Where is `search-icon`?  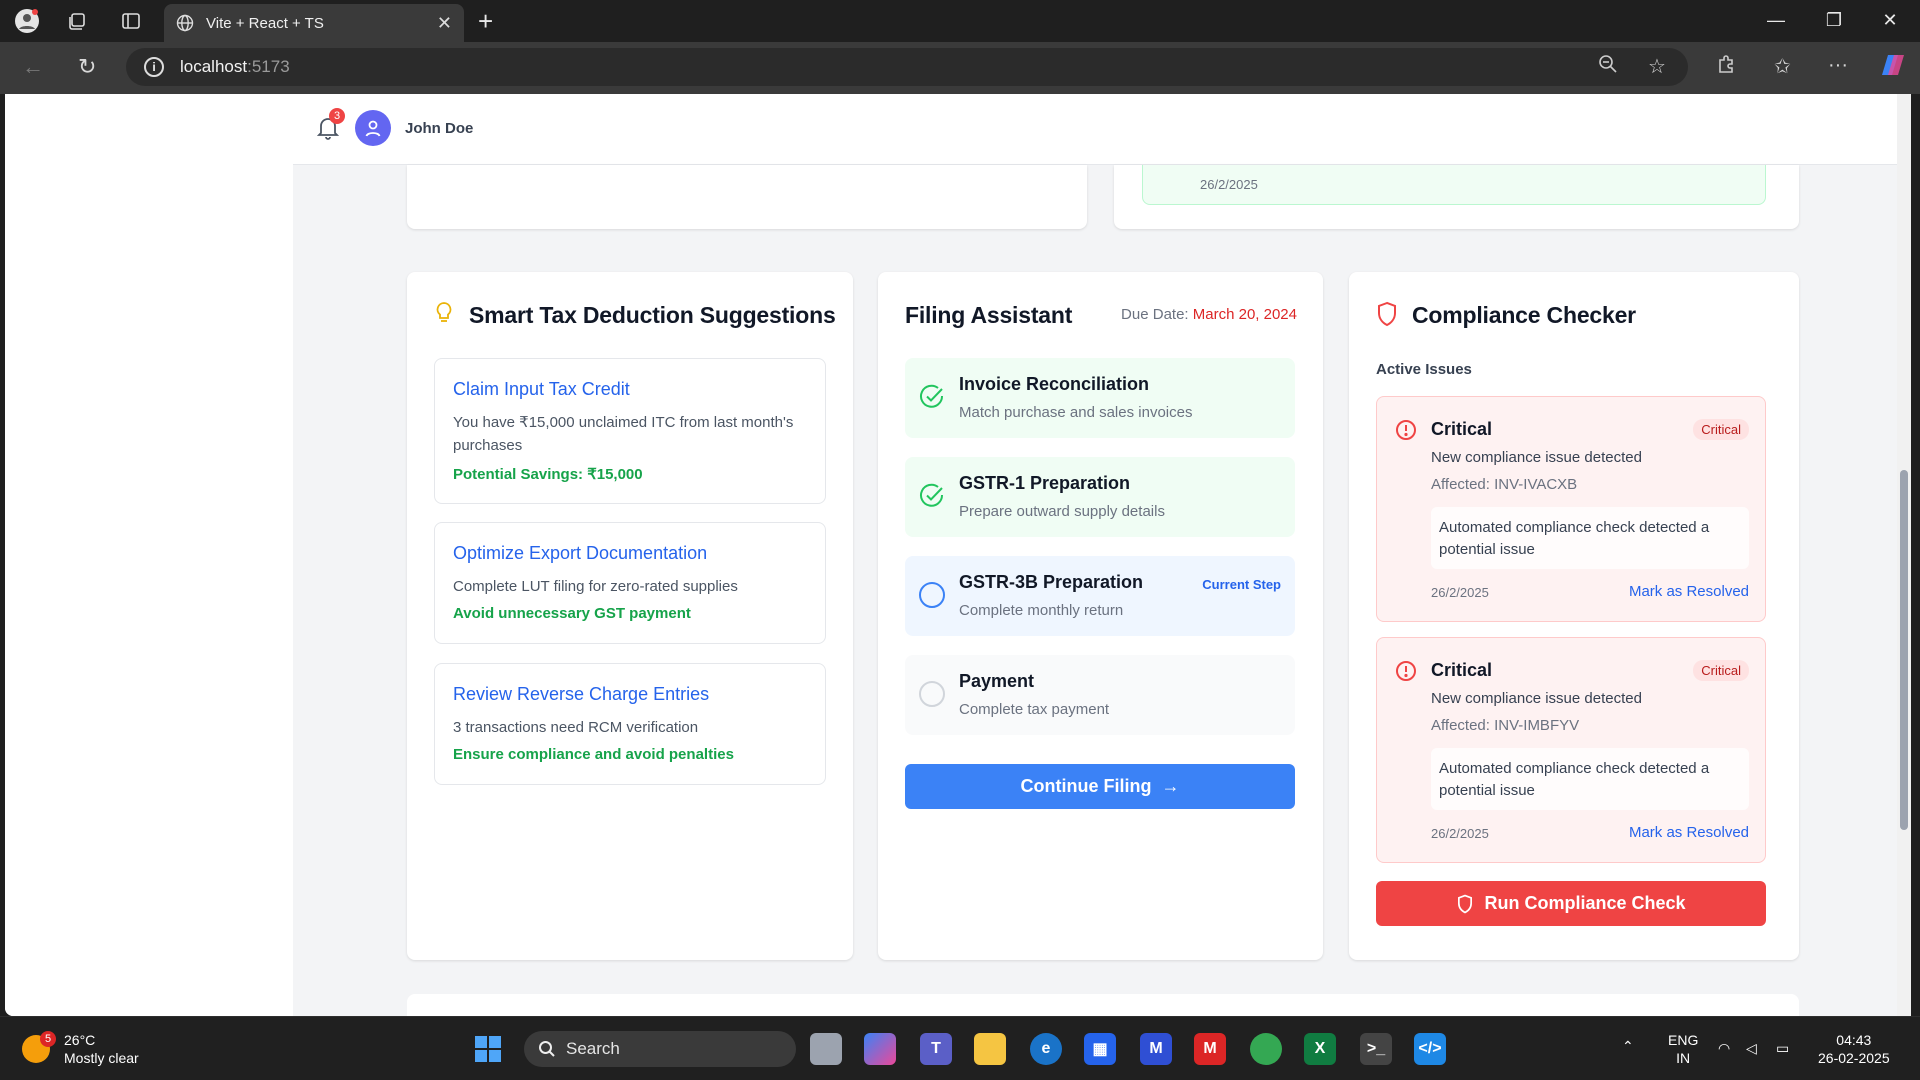
search-icon is located at coordinates (547, 1049).